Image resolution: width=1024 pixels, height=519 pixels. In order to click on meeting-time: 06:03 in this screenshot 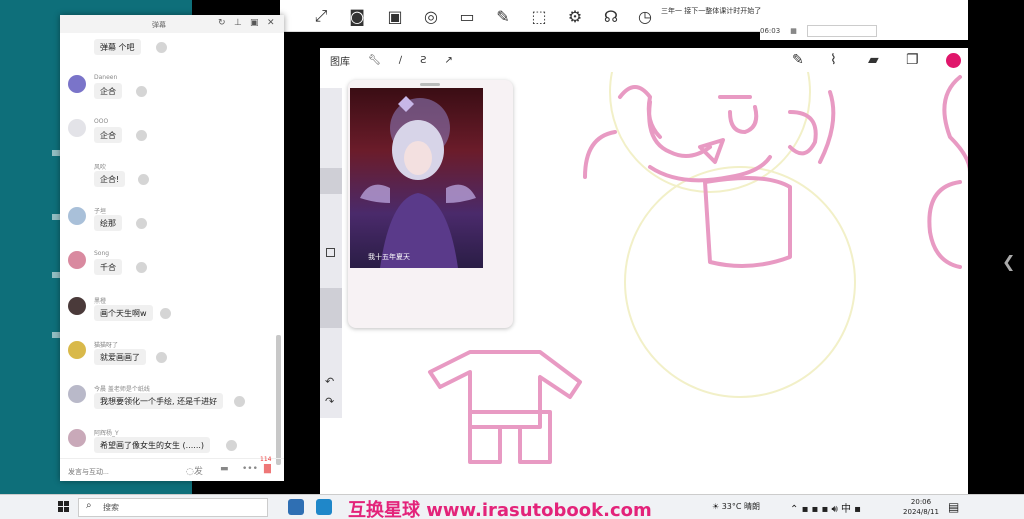, I will do `click(770, 31)`.